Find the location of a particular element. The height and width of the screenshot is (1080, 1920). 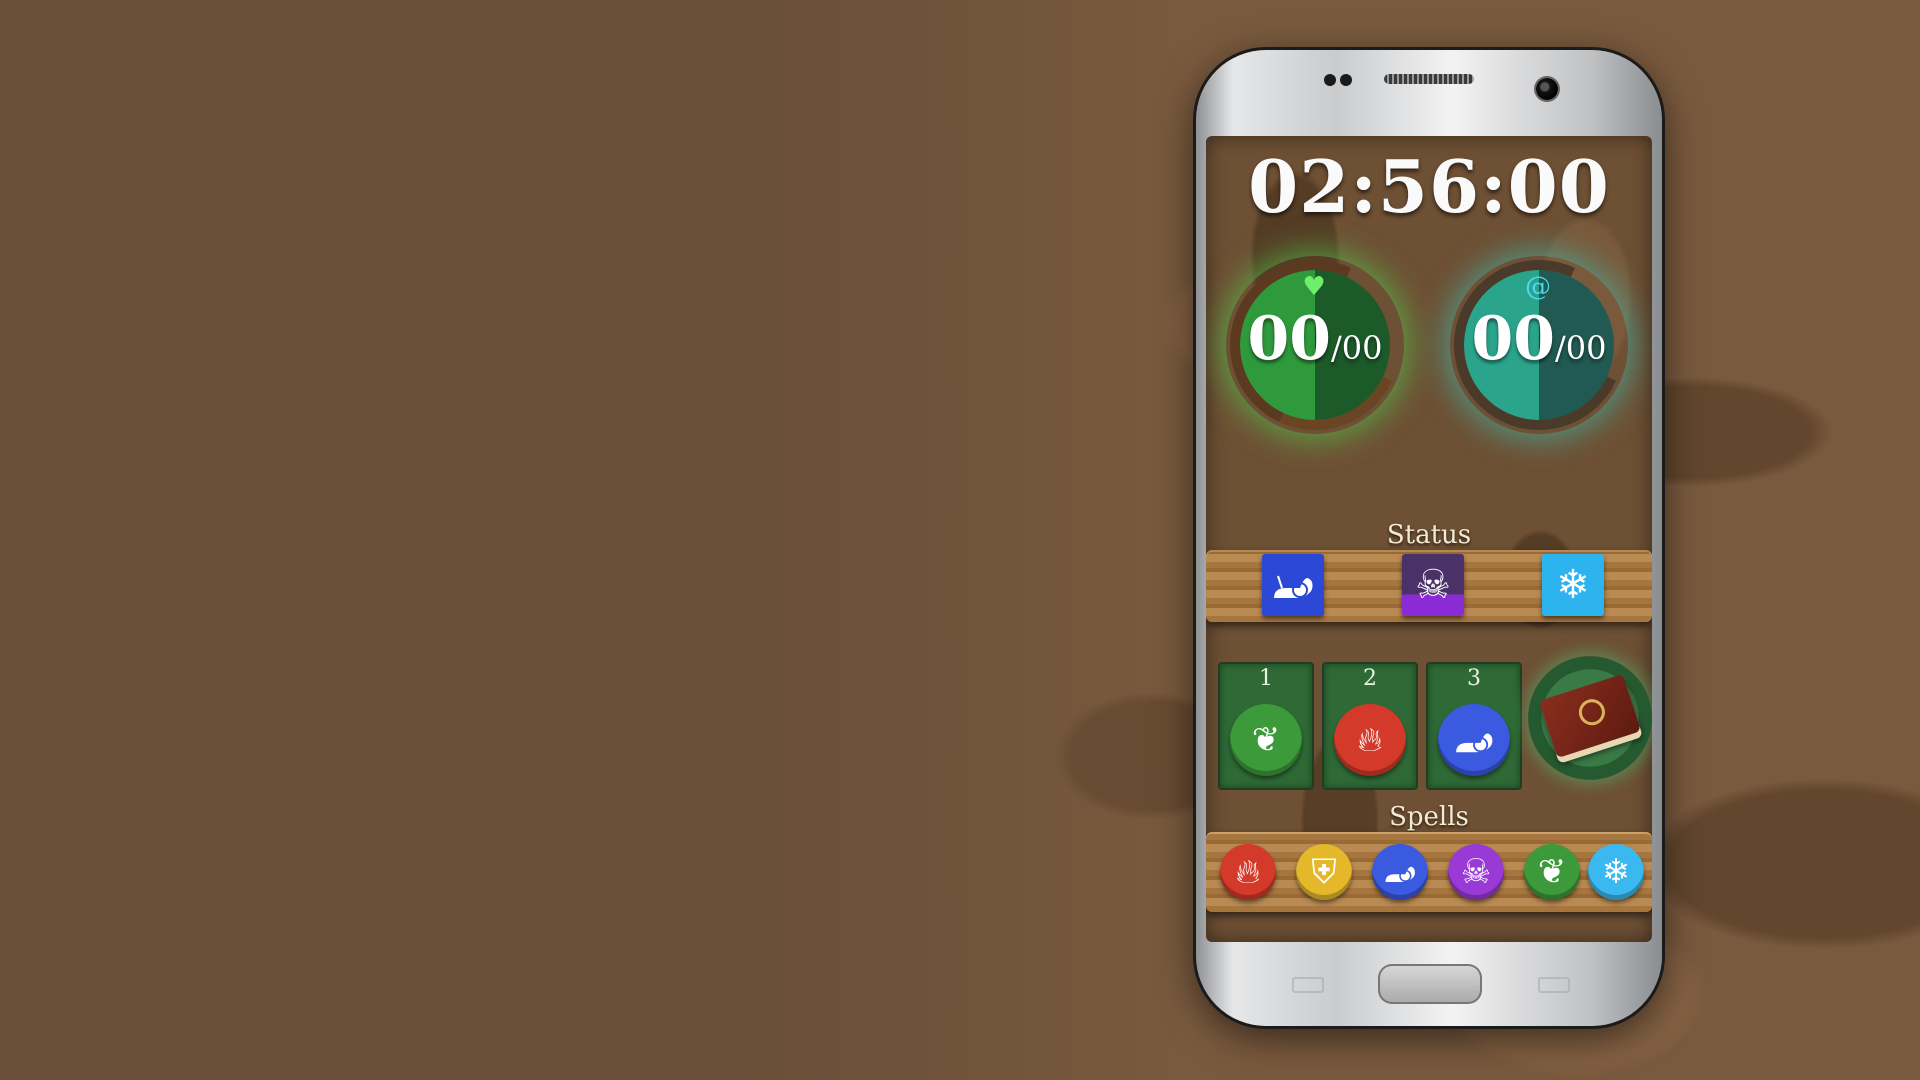

timer-display: 02:56:00 is located at coordinates (1429, 186).